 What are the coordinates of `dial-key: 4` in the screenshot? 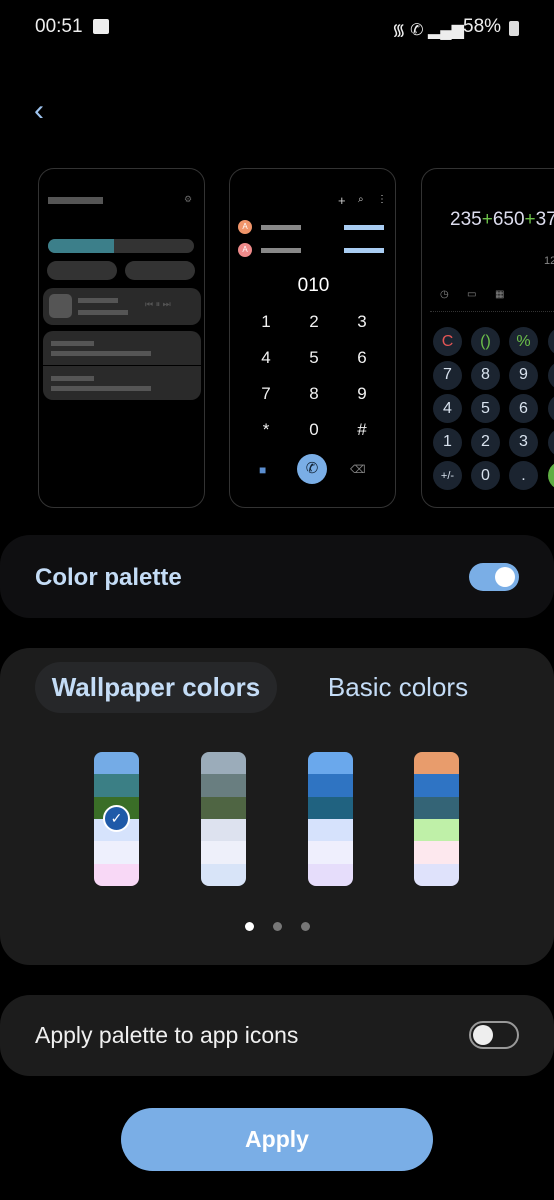 It's located at (266, 357).